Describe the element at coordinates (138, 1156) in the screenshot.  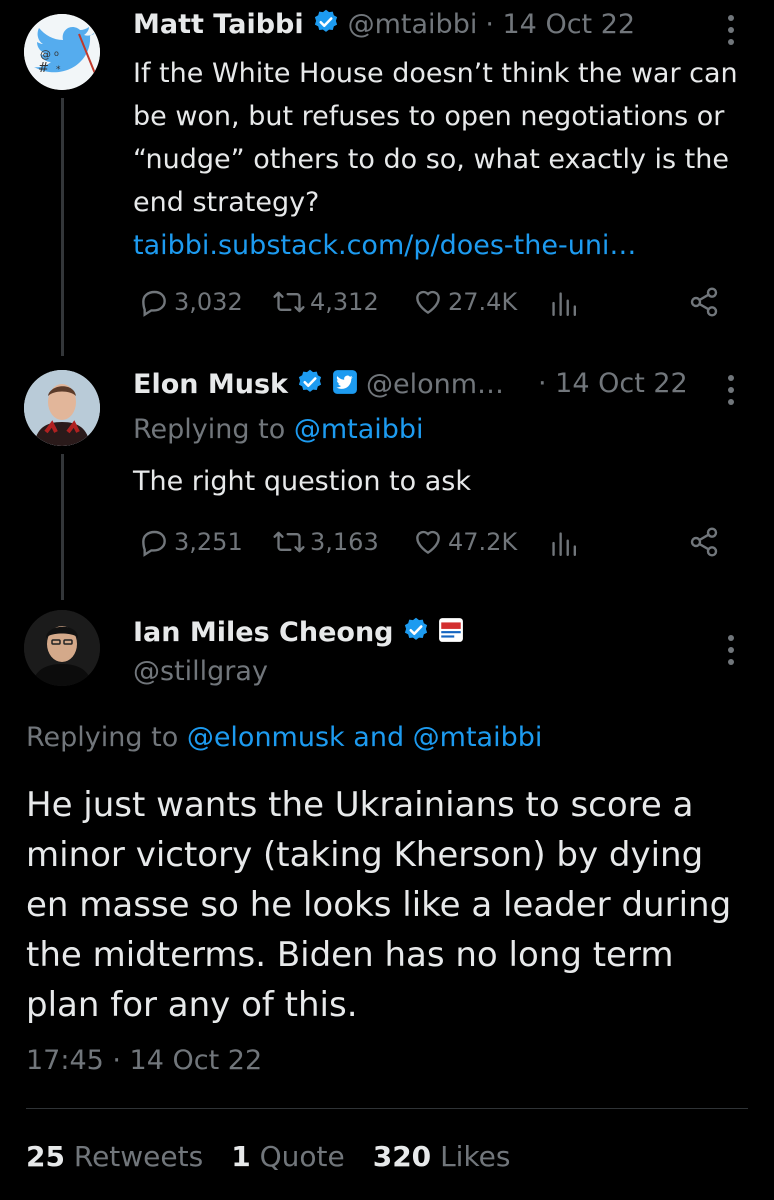
I see `retweets-label: Retweets` at that location.